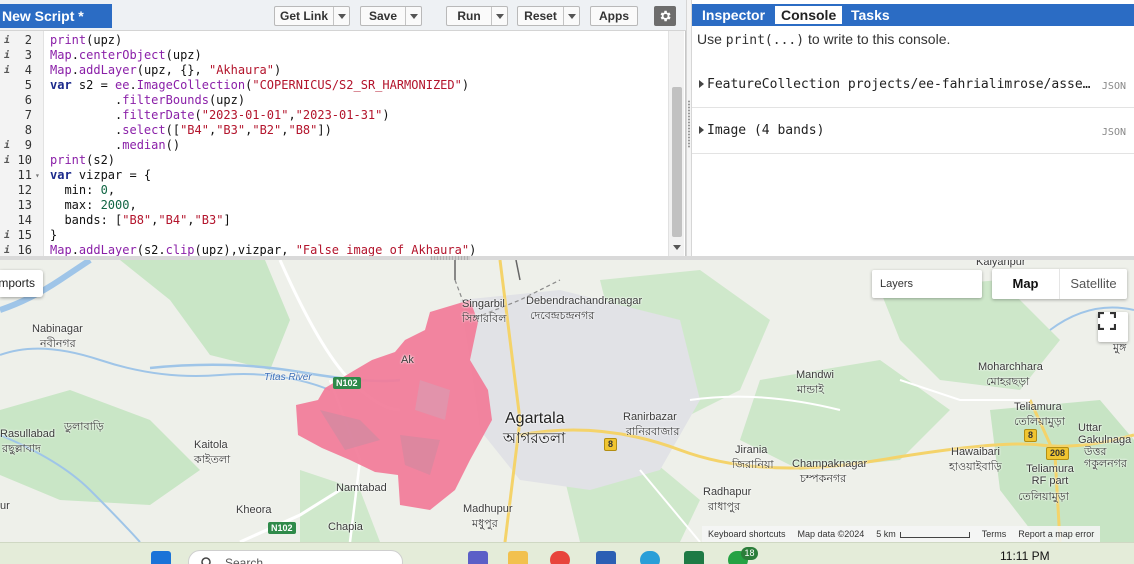  Describe the element at coordinates (809, 15) in the screenshot. I see `tab-console: Console` at that location.